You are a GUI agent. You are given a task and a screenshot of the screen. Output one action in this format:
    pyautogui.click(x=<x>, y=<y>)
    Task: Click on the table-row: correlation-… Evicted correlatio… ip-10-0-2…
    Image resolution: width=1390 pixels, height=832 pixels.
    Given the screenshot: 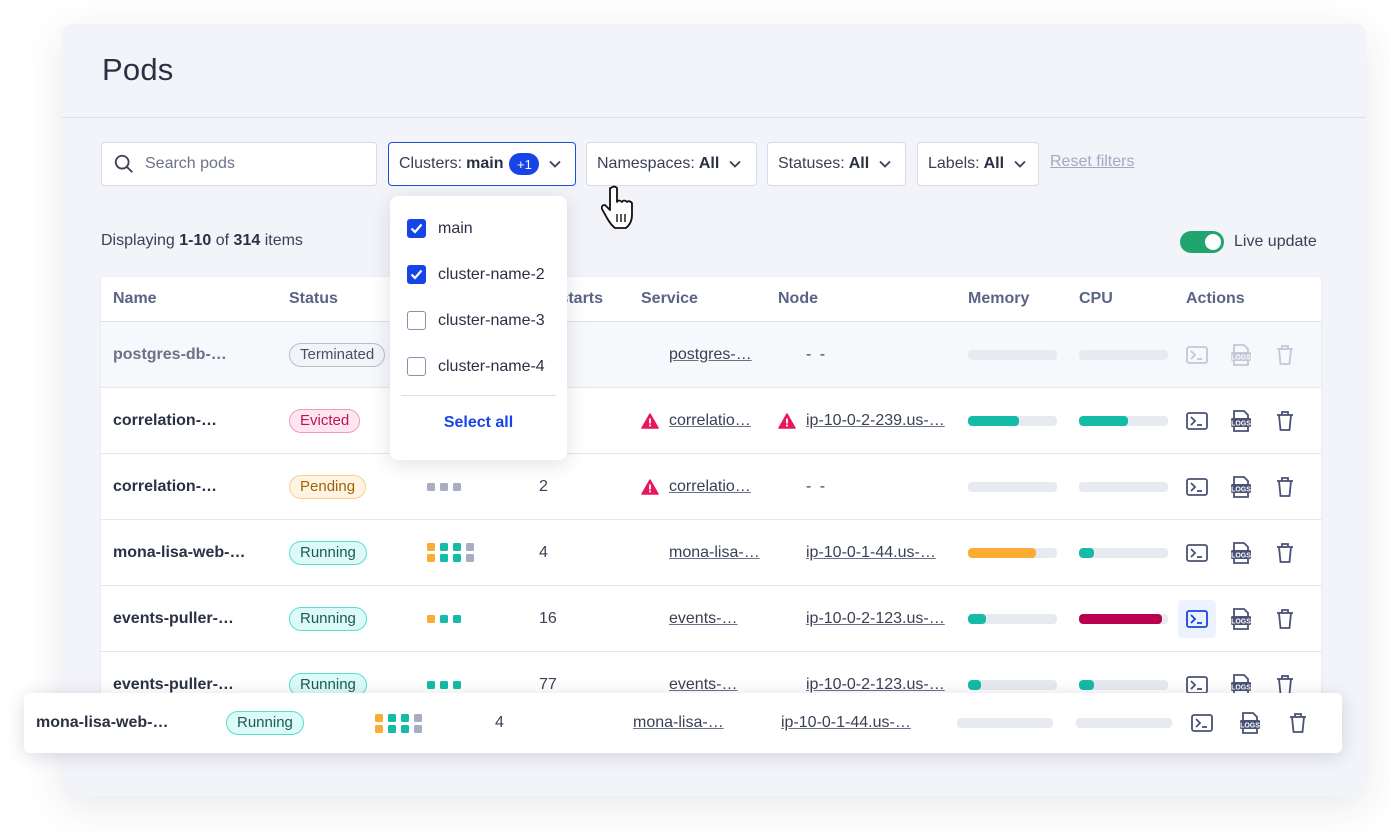 What is the action you would take?
    pyautogui.click(x=711, y=421)
    